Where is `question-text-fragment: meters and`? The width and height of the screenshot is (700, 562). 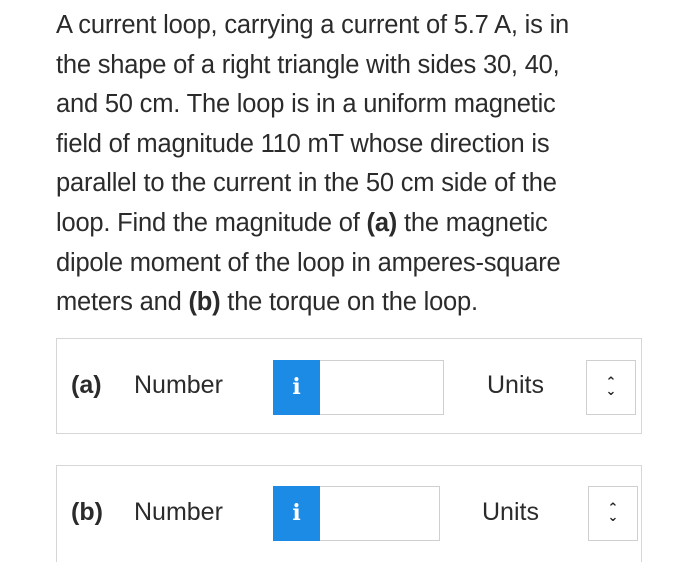 question-text-fragment: meters and is located at coordinates (122, 302).